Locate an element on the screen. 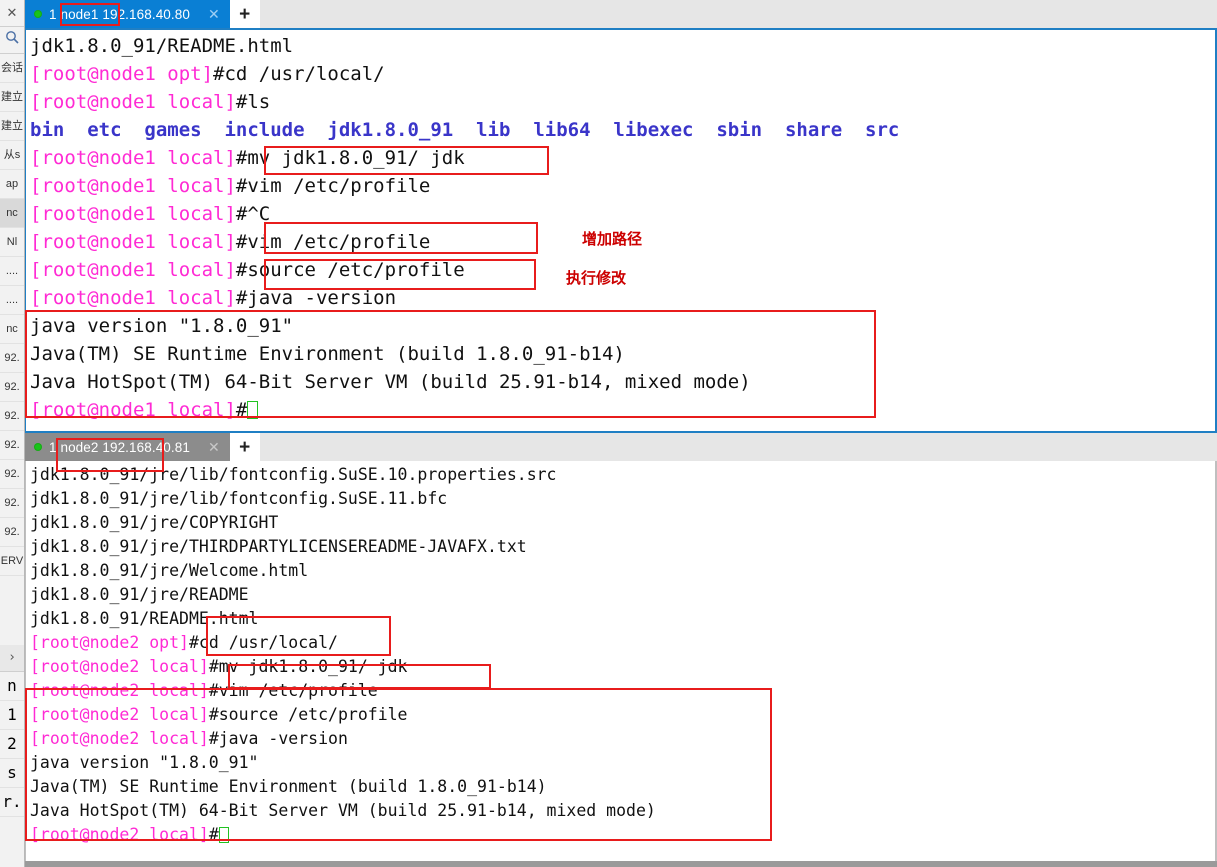  sidebar-lower-group: › n 1 2 s r. is located at coordinates (12, 731).